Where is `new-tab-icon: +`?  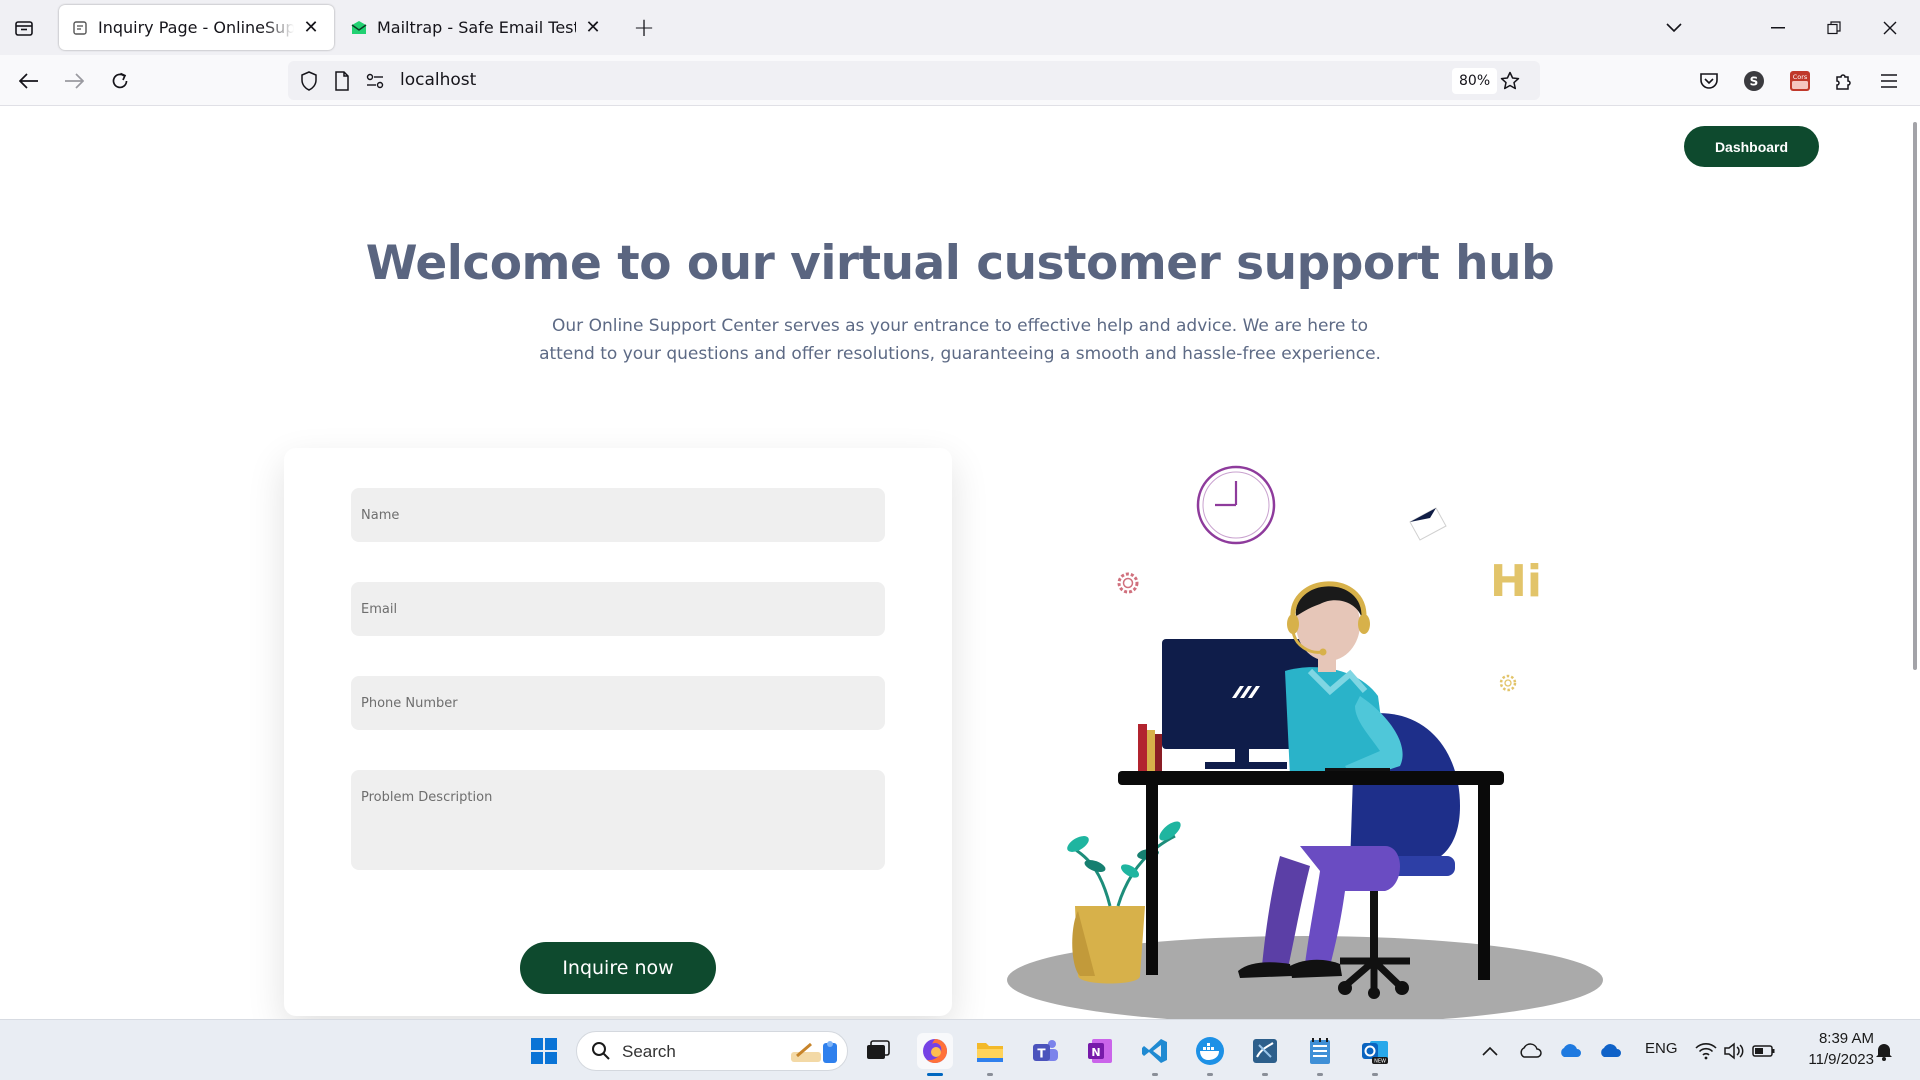 new-tab-icon: + is located at coordinates (644, 28).